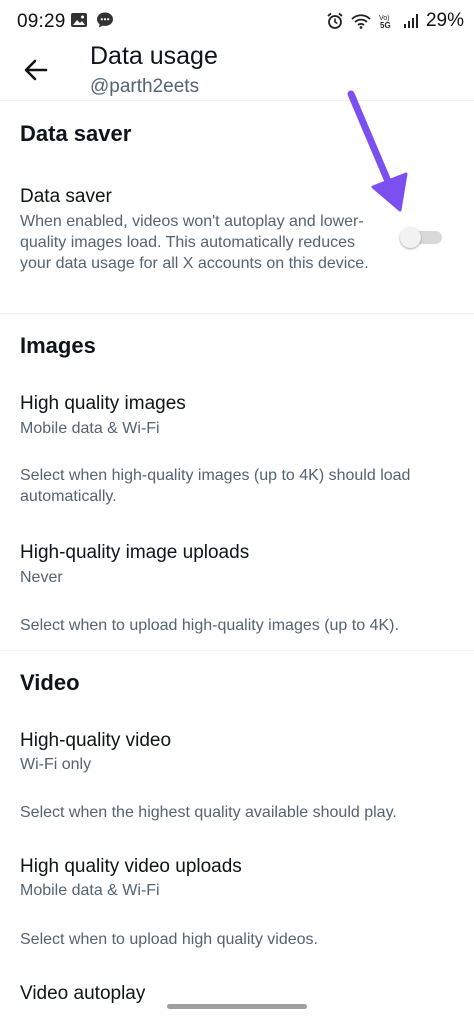 The height and width of the screenshot is (1016, 474). What do you see at coordinates (410, 21) in the screenshot?
I see `signal-icon` at bounding box center [410, 21].